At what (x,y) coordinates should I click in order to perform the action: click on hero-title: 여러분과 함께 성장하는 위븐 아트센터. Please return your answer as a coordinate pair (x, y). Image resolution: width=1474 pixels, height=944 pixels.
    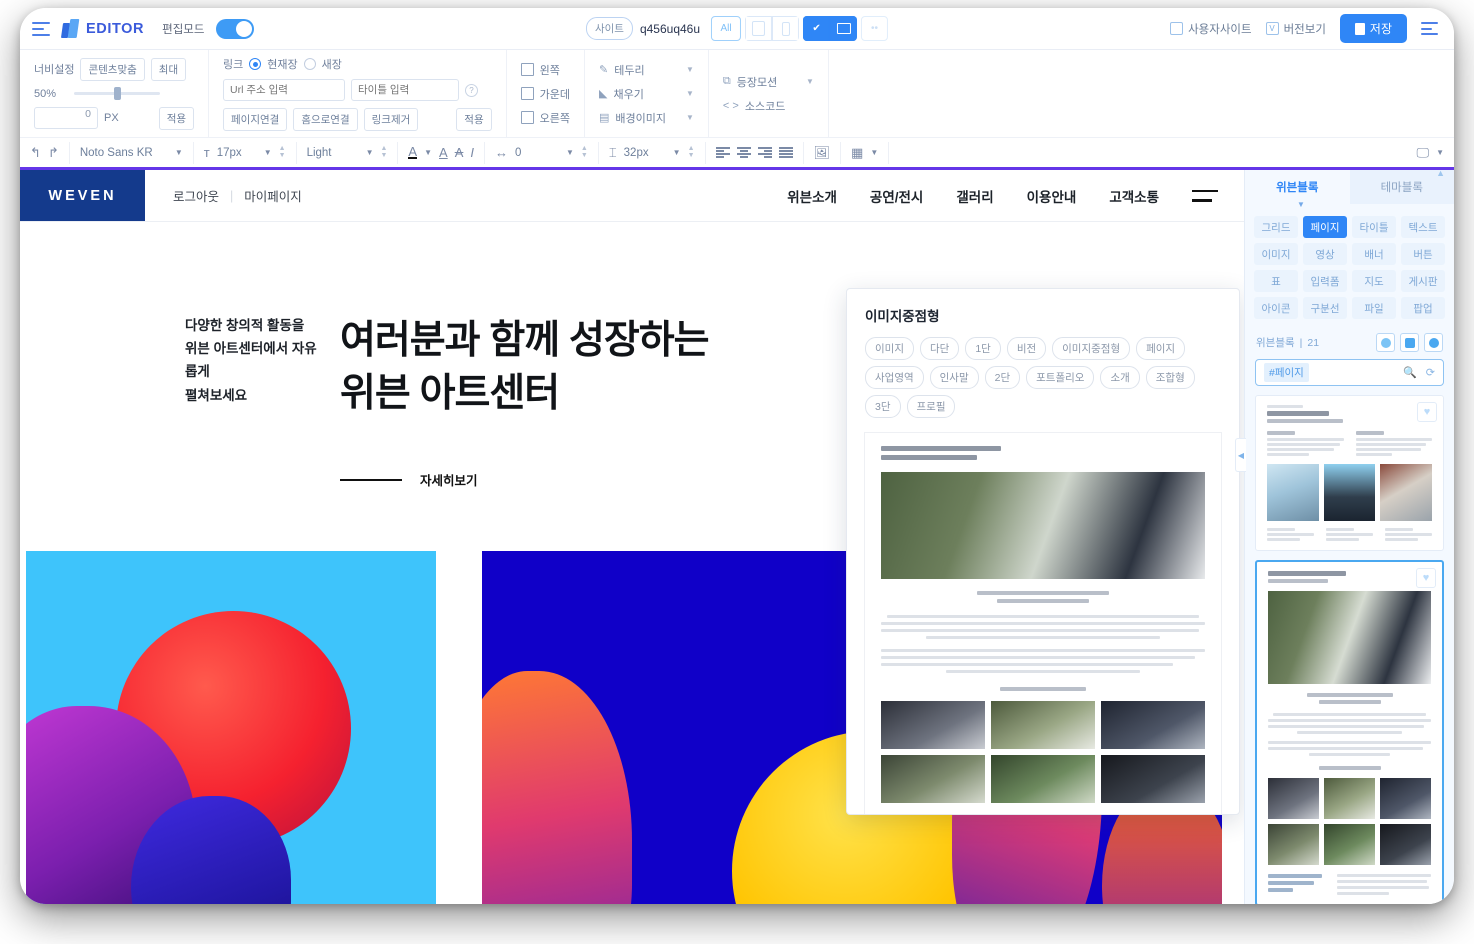
    Looking at the image, I should click on (524, 367).